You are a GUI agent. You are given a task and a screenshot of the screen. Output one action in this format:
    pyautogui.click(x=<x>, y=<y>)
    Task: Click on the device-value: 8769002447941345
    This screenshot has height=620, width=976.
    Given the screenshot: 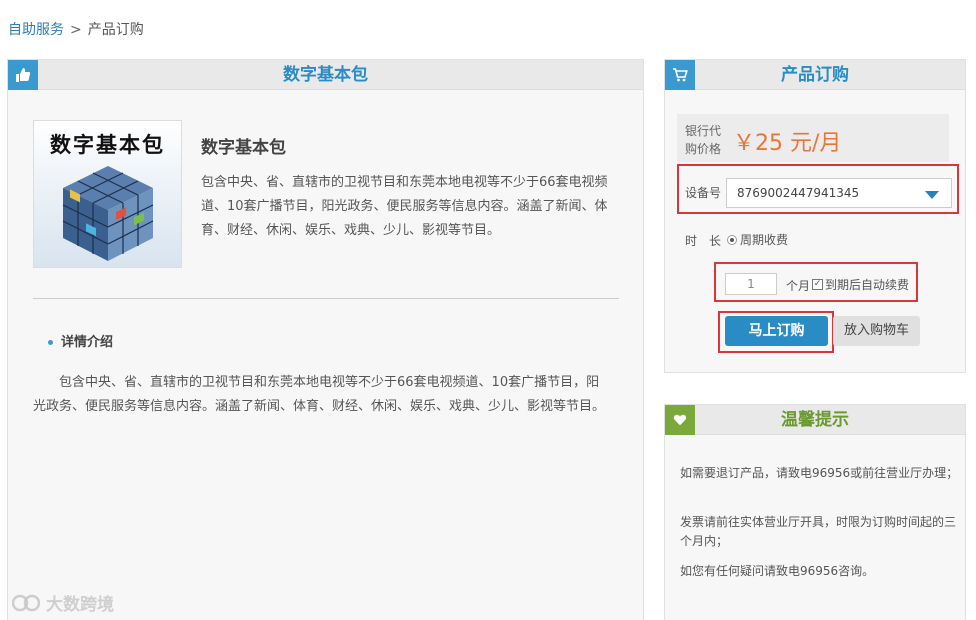 What is the action you would take?
    pyautogui.click(x=798, y=193)
    